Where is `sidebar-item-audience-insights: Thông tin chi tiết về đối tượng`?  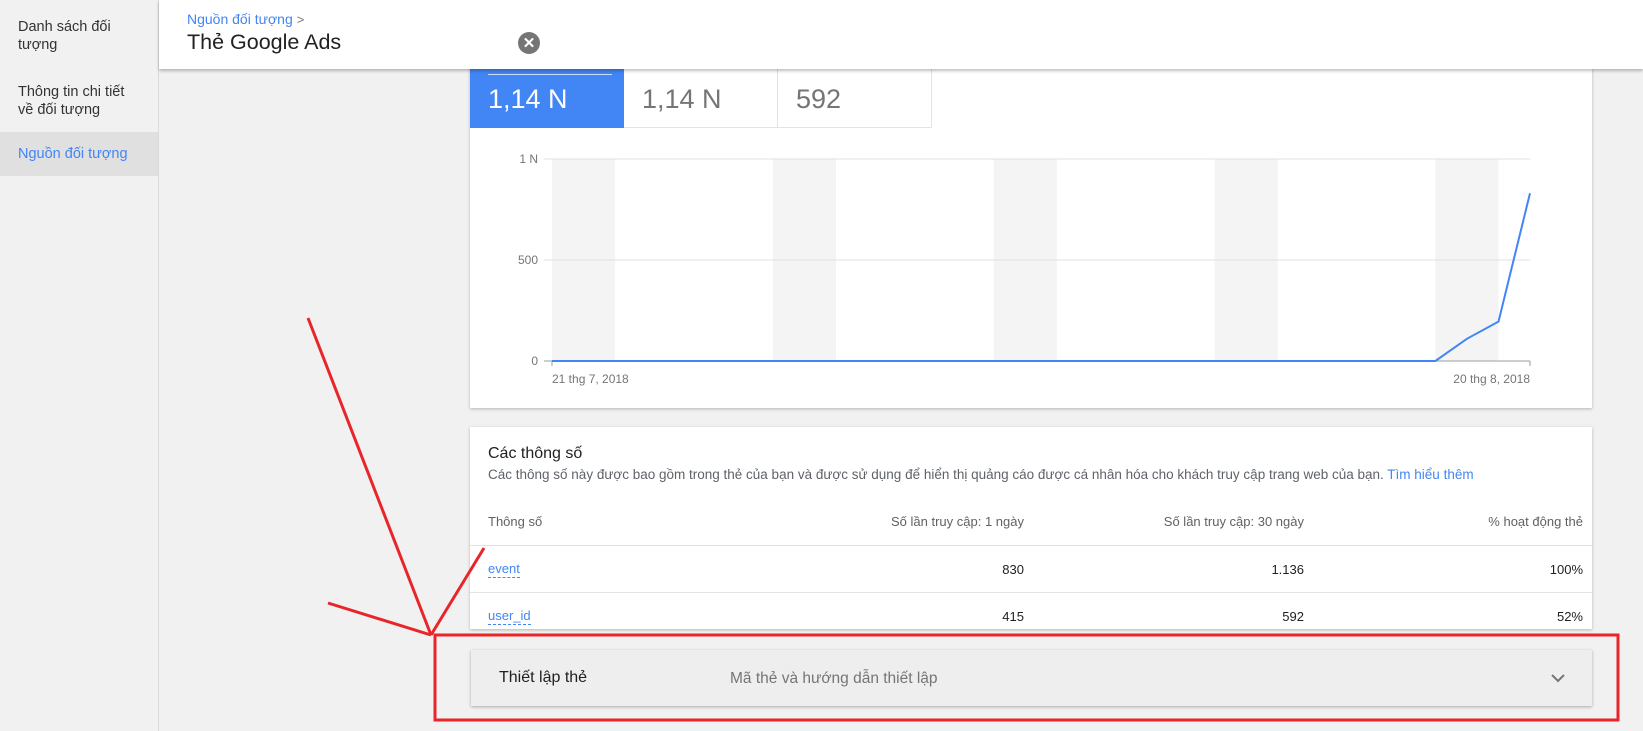
sidebar-item-audience-insights: Thông tin chi tiết về đối tượng is located at coordinates (79, 101).